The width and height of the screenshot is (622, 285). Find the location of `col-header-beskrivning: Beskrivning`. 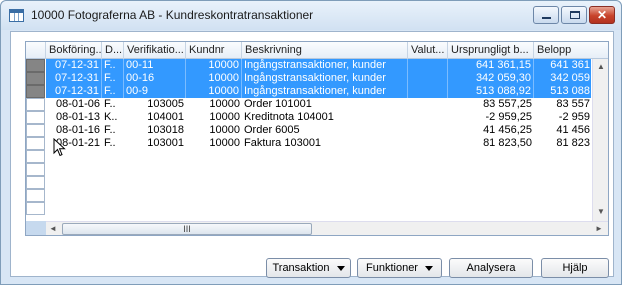

col-header-beskrivning: Beskrivning is located at coordinates (325, 50).